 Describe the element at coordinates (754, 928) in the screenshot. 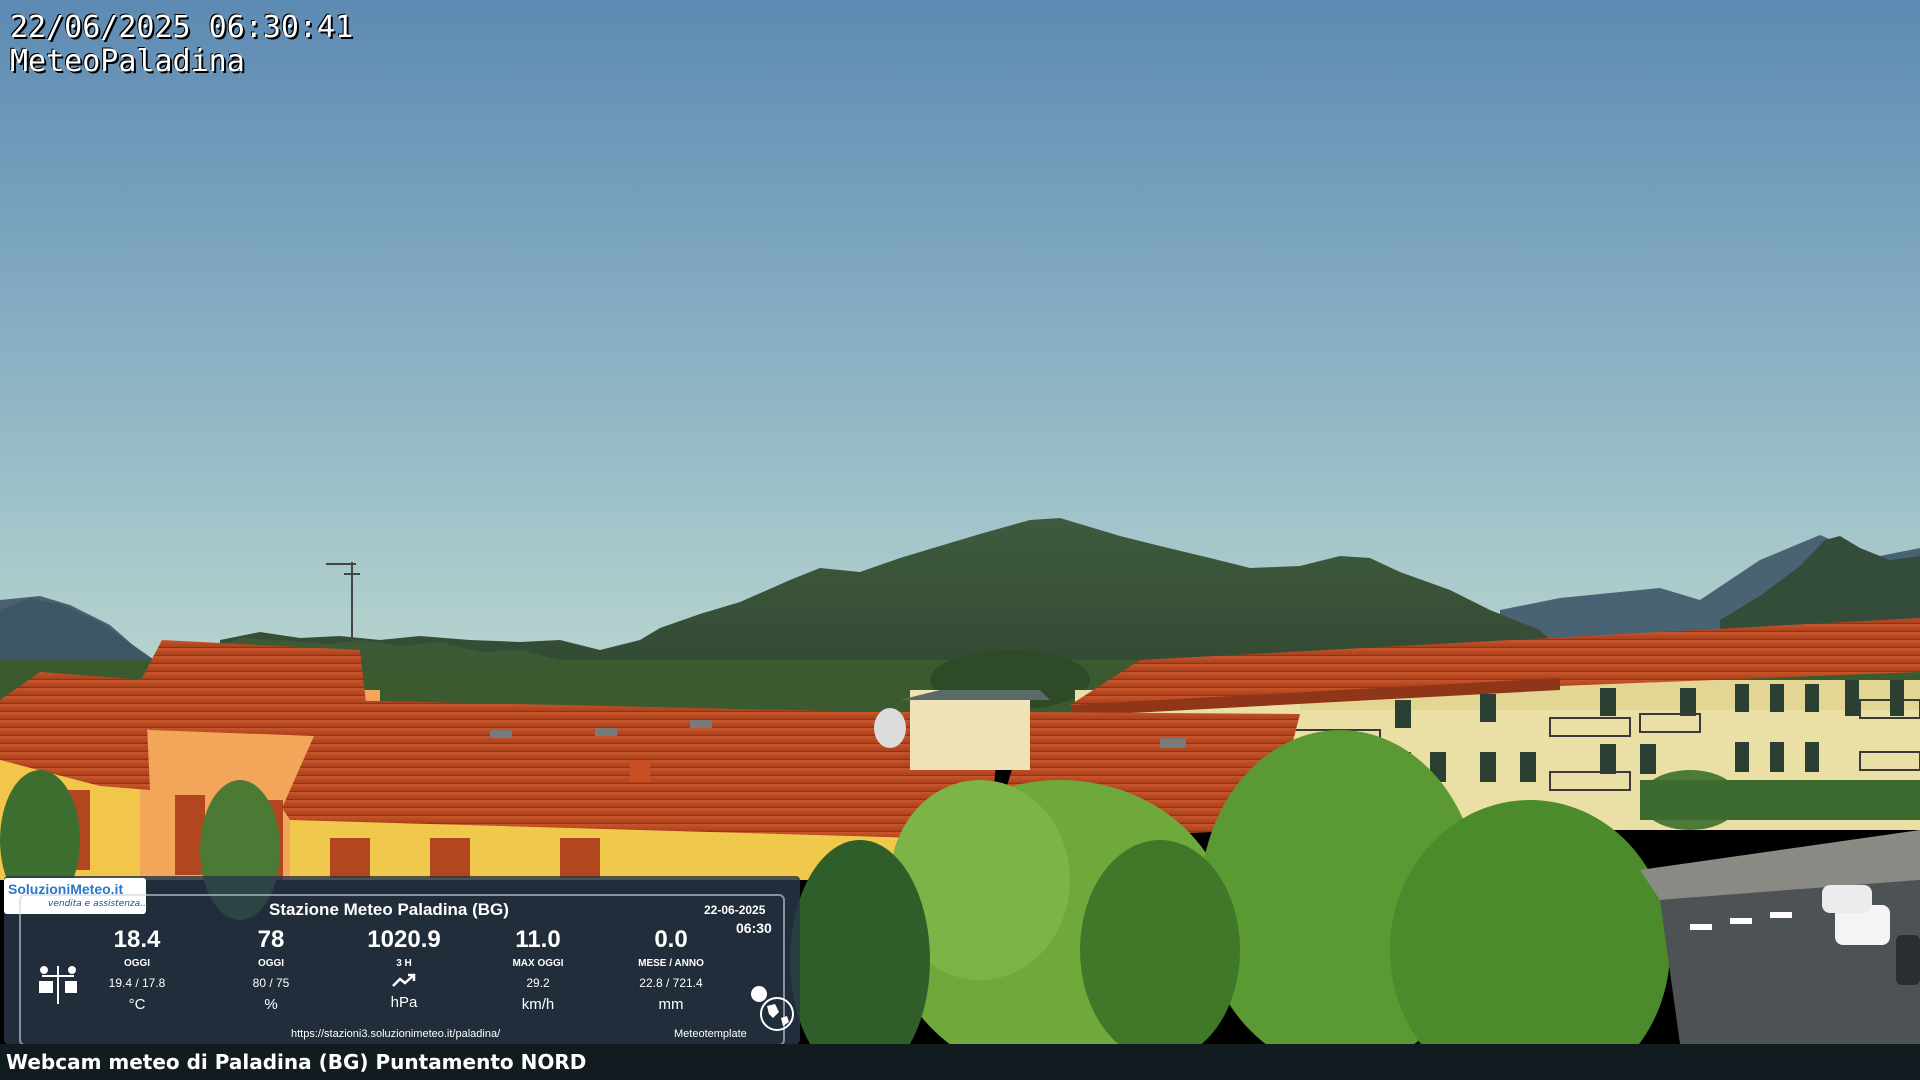

I see `panel-time: 06:30` at that location.